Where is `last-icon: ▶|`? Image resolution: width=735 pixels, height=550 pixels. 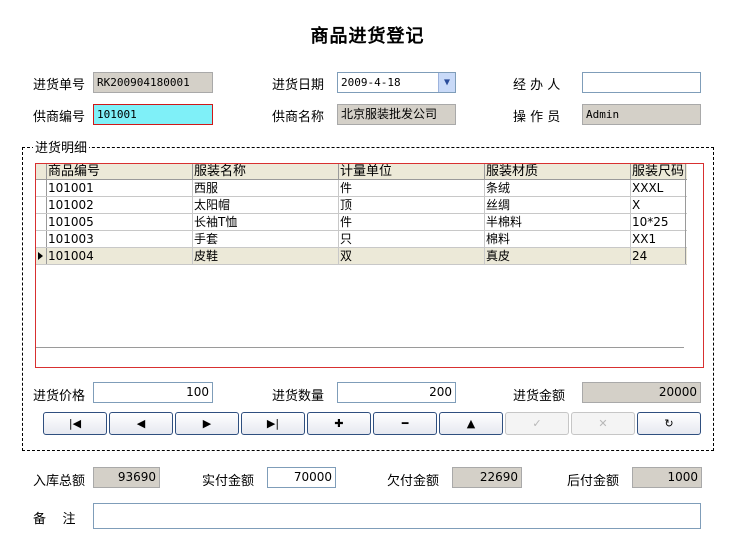 last-icon: ▶| is located at coordinates (273, 423).